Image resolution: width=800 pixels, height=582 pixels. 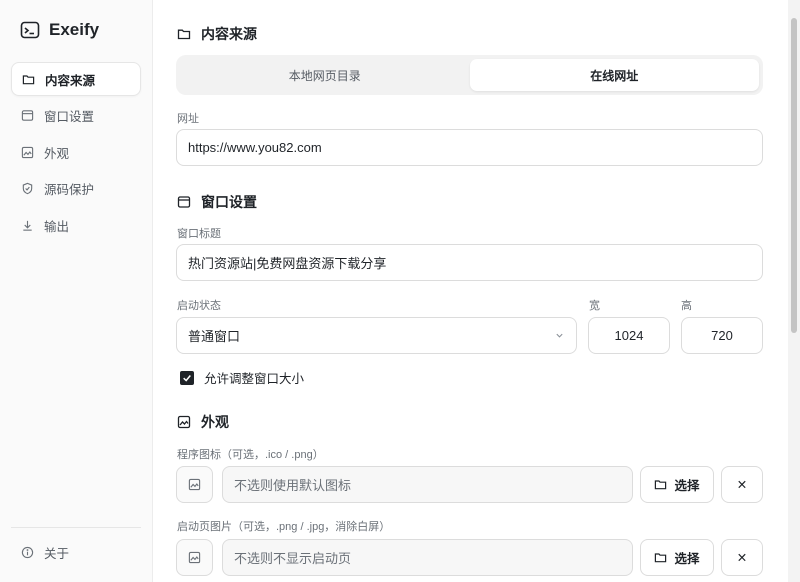 What do you see at coordinates (427, 484) in the screenshot?
I see `app-icon-path-input: 不选则使用默认图标` at bounding box center [427, 484].